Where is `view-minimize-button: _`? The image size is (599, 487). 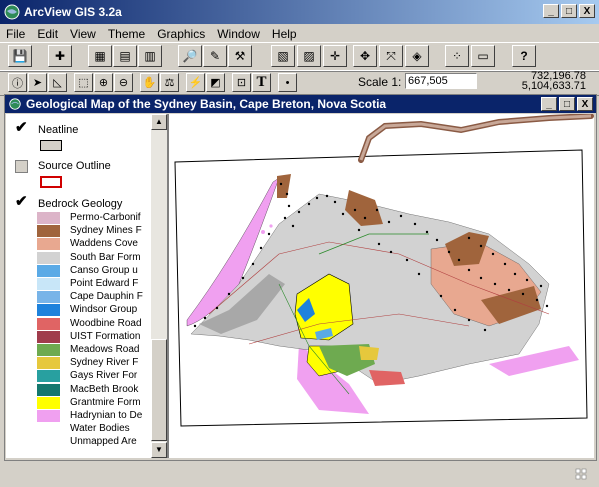
view-minimize-button: _ is located at coordinates (549, 104).